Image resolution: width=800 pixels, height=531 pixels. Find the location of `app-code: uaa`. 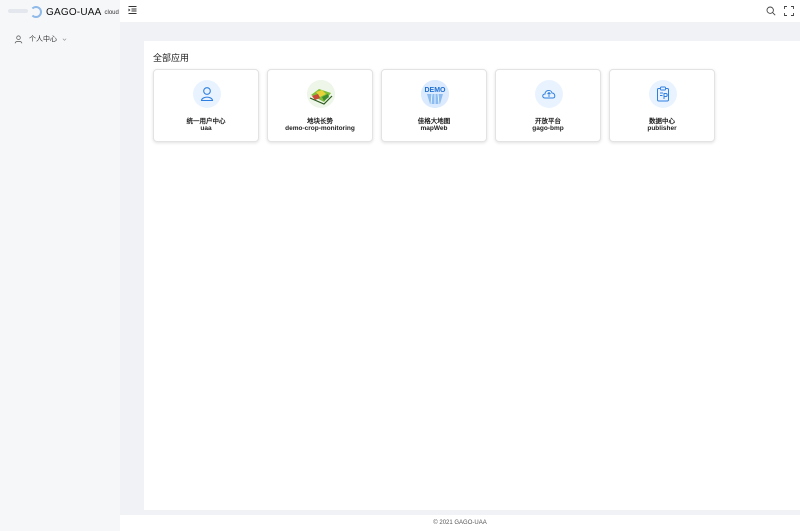

app-code: uaa is located at coordinates (206, 128).